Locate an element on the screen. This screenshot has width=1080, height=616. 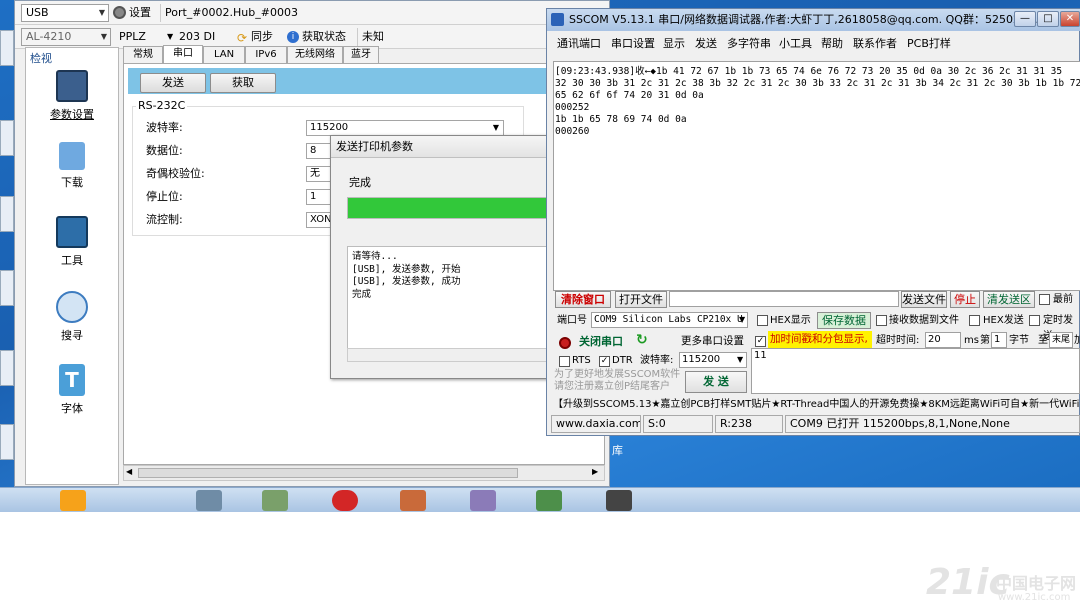
baud-label: 波特率: is located at coordinates (657, 360).